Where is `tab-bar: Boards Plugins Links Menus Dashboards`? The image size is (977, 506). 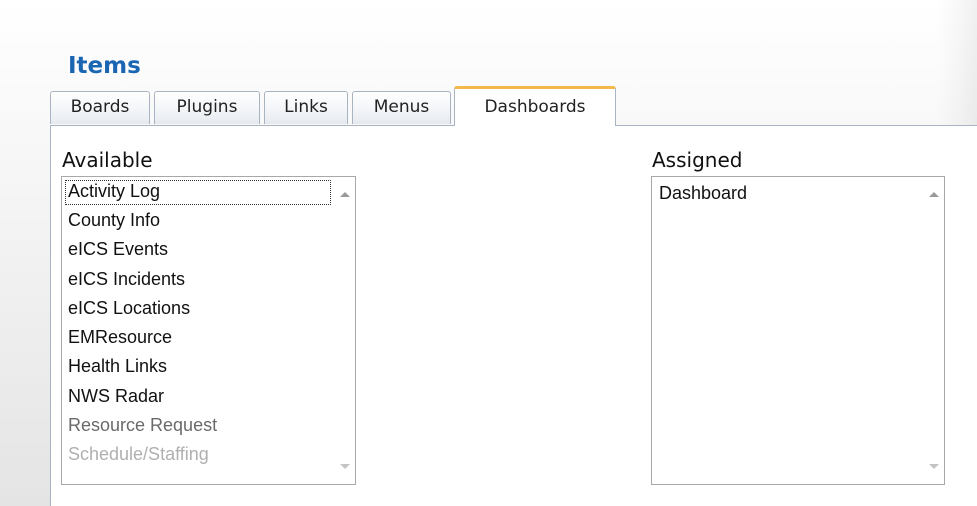
tab-bar: Boards Plugins Links Menus Dashboards is located at coordinates (513, 106).